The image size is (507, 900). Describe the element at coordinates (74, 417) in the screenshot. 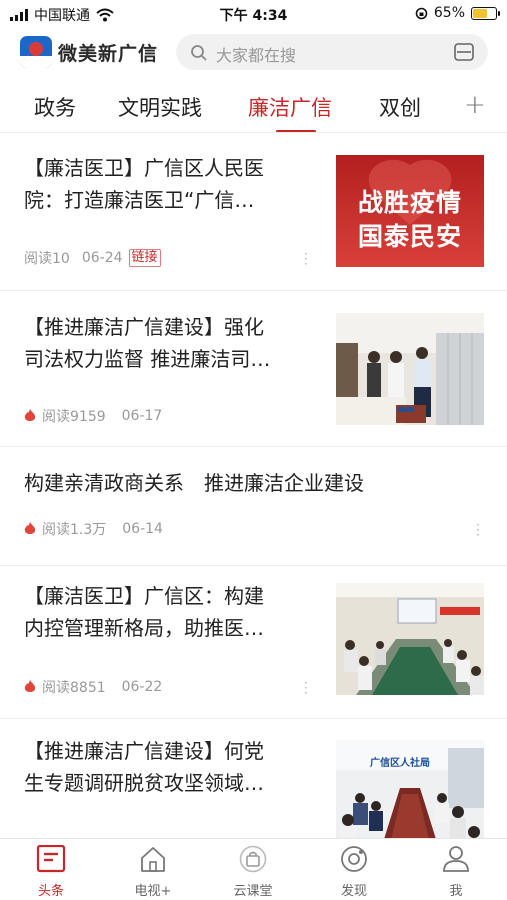

I see `read-count: 阅读9159` at that location.